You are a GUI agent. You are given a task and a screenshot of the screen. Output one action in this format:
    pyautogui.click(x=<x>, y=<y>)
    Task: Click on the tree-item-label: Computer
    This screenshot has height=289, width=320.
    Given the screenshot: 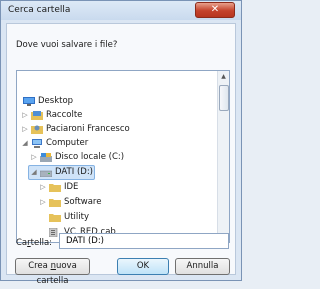 What is the action you would take?
    pyautogui.click(x=67, y=143)
    